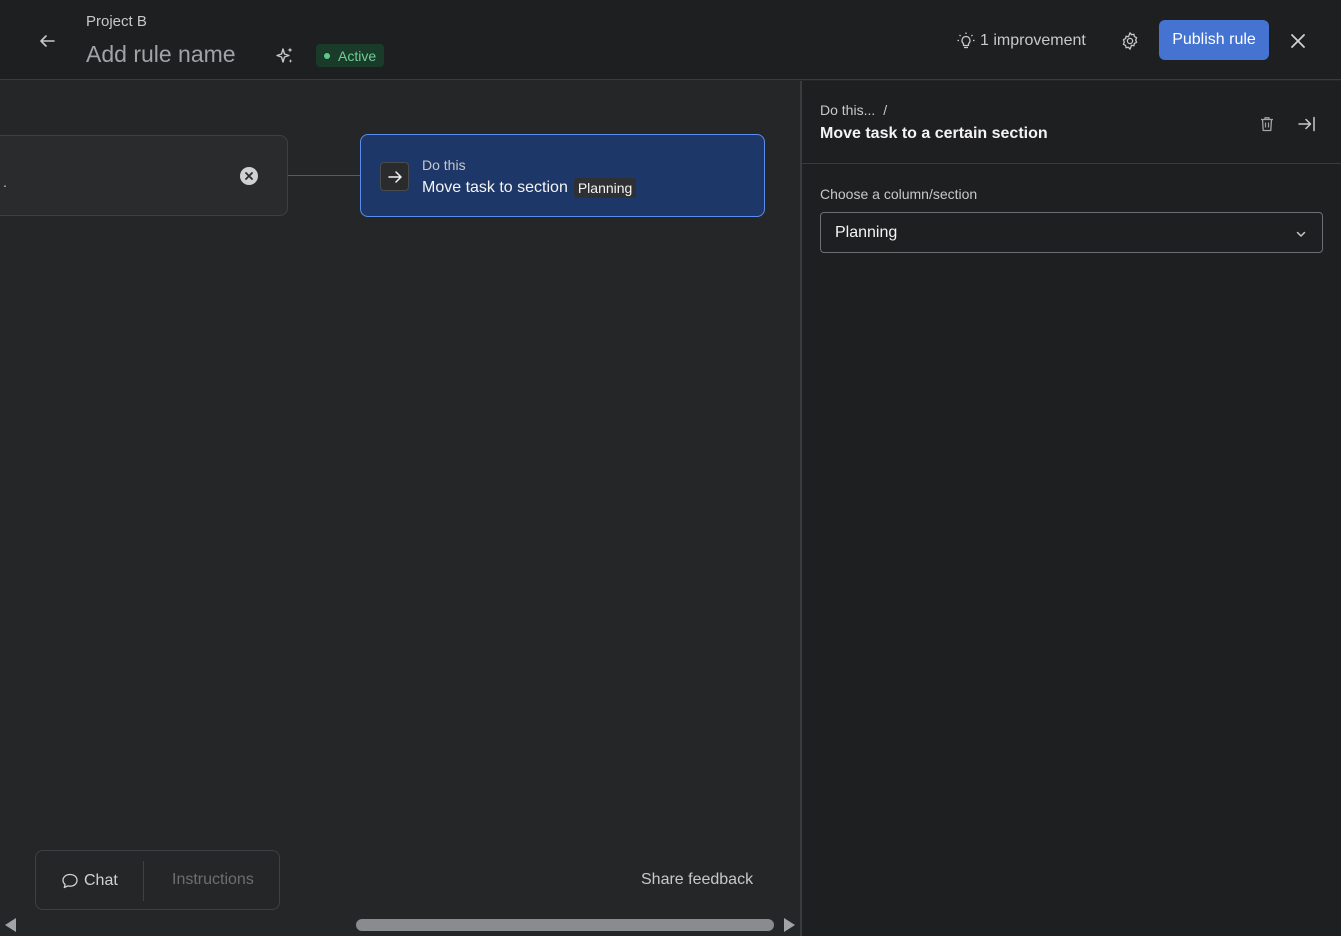 The width and height of the screenshot is (1341, 936). I want to click on bottom-tabs: Chat Instructions, so click(157, 880).